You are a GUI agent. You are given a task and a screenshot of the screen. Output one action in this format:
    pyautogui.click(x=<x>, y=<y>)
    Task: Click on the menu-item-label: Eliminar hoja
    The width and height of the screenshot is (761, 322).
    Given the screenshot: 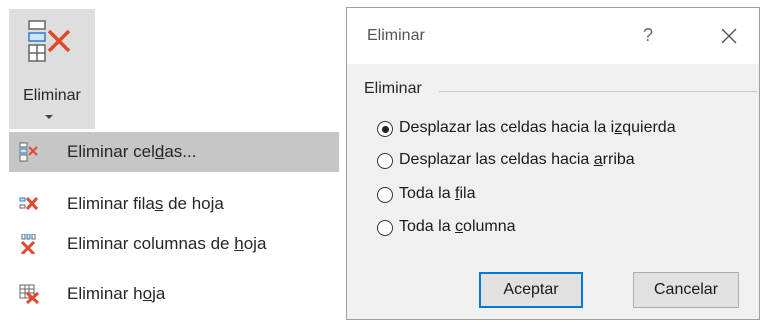 What is the action you would take?
    pyautogui.click(x=116, y=293)
    